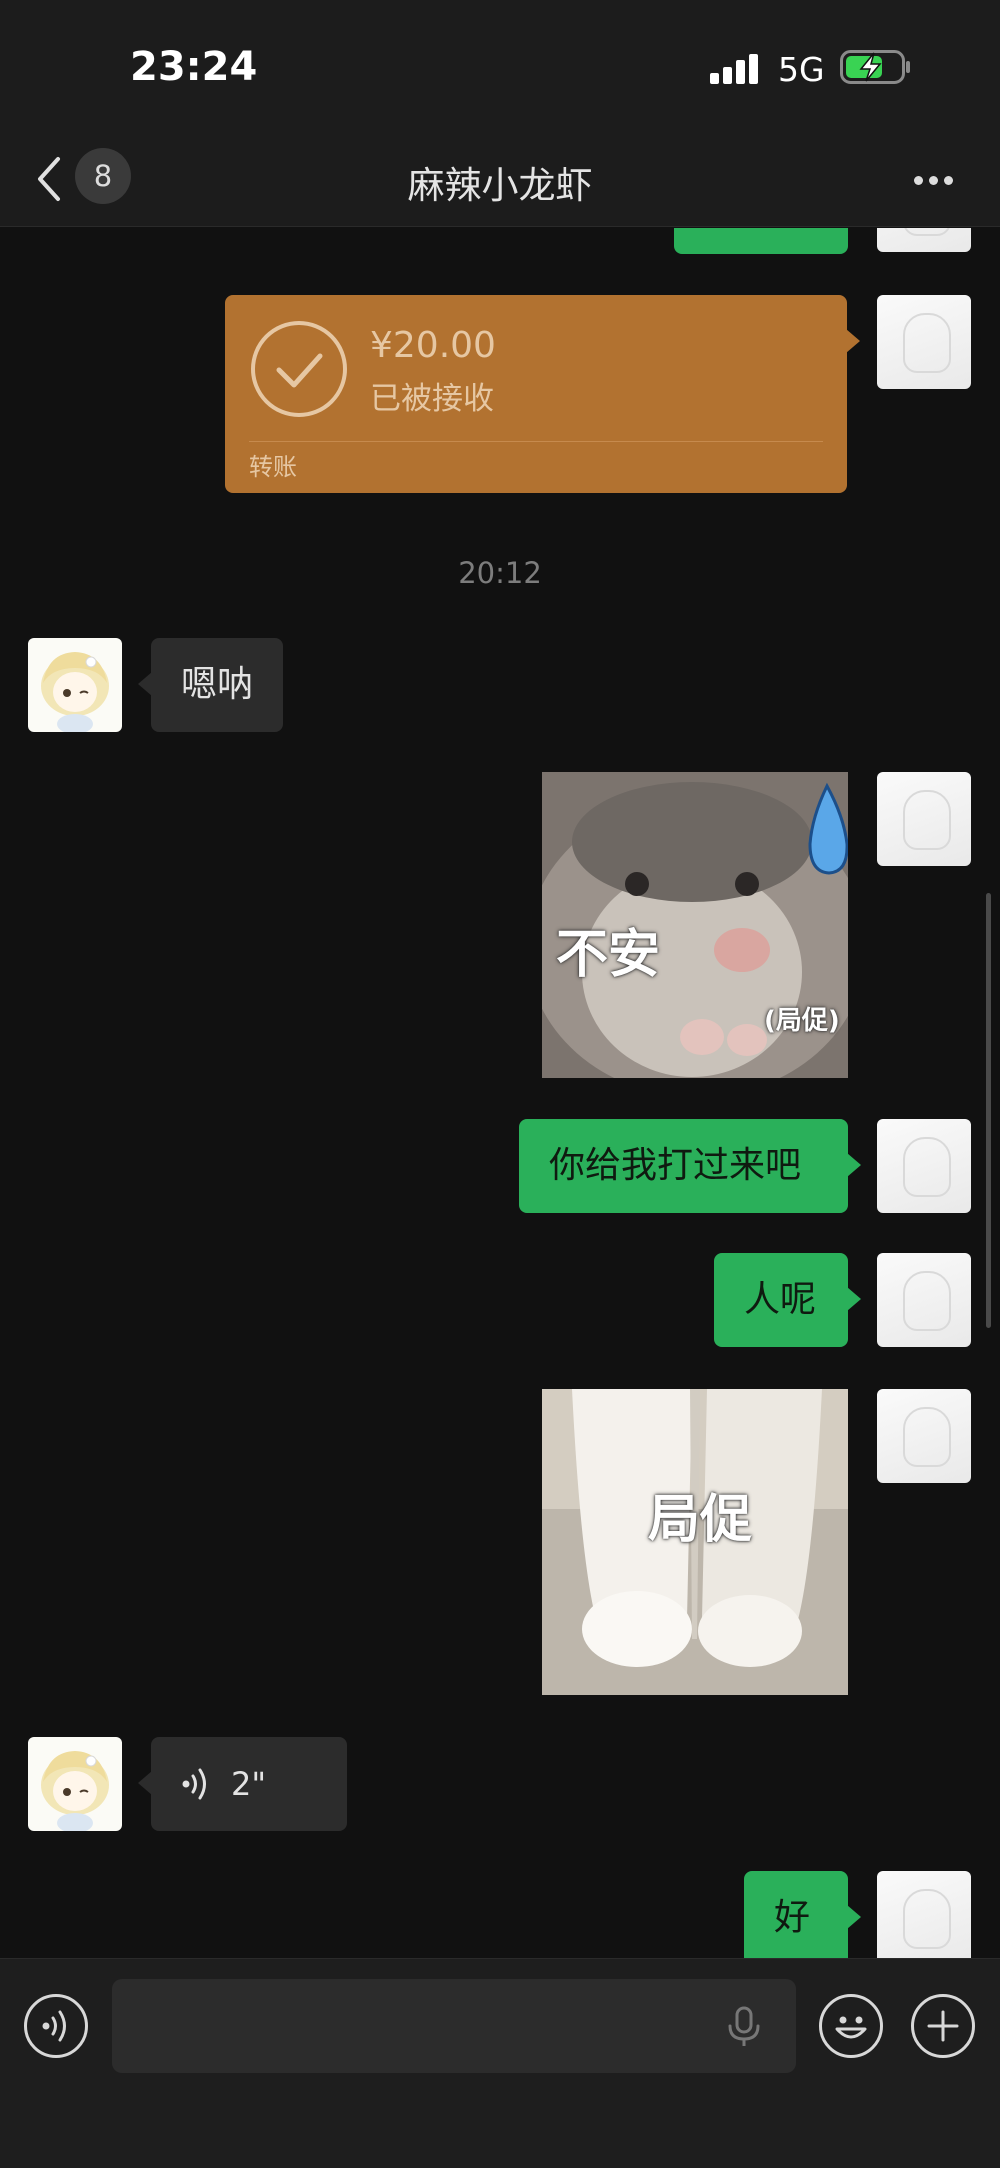  What do you see at coordinates (210, 685) in the screenshot?
I see `received-message: 嗯呐` at bounding box center [210, 685].